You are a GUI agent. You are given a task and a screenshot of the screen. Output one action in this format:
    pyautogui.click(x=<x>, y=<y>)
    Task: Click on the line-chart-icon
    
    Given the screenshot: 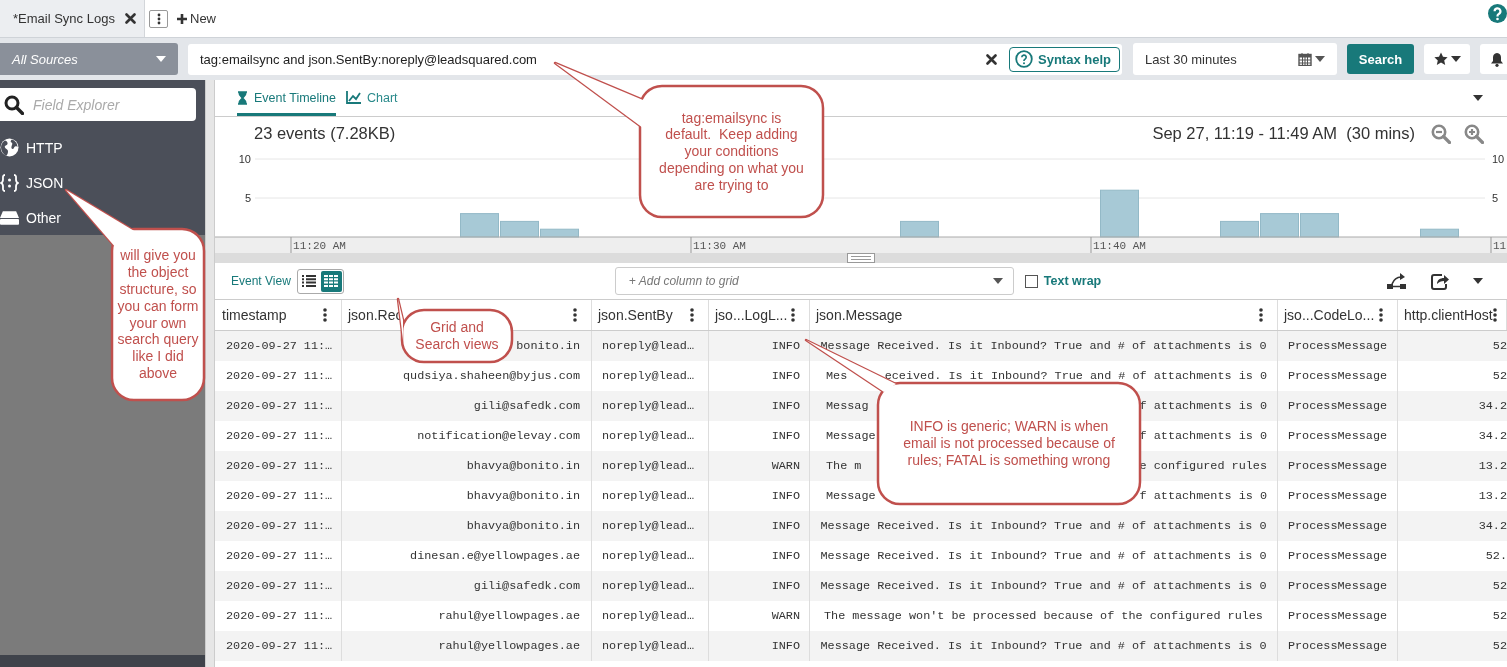 What is the action you would take?
    pyautogui.click(x=353, y=97)
    